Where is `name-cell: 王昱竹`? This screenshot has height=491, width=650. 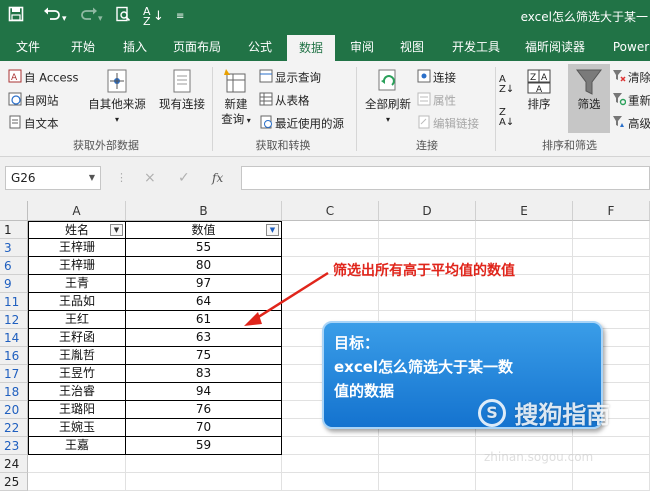 name-cell: 王昱竹 is located at coordinates (77, 374).